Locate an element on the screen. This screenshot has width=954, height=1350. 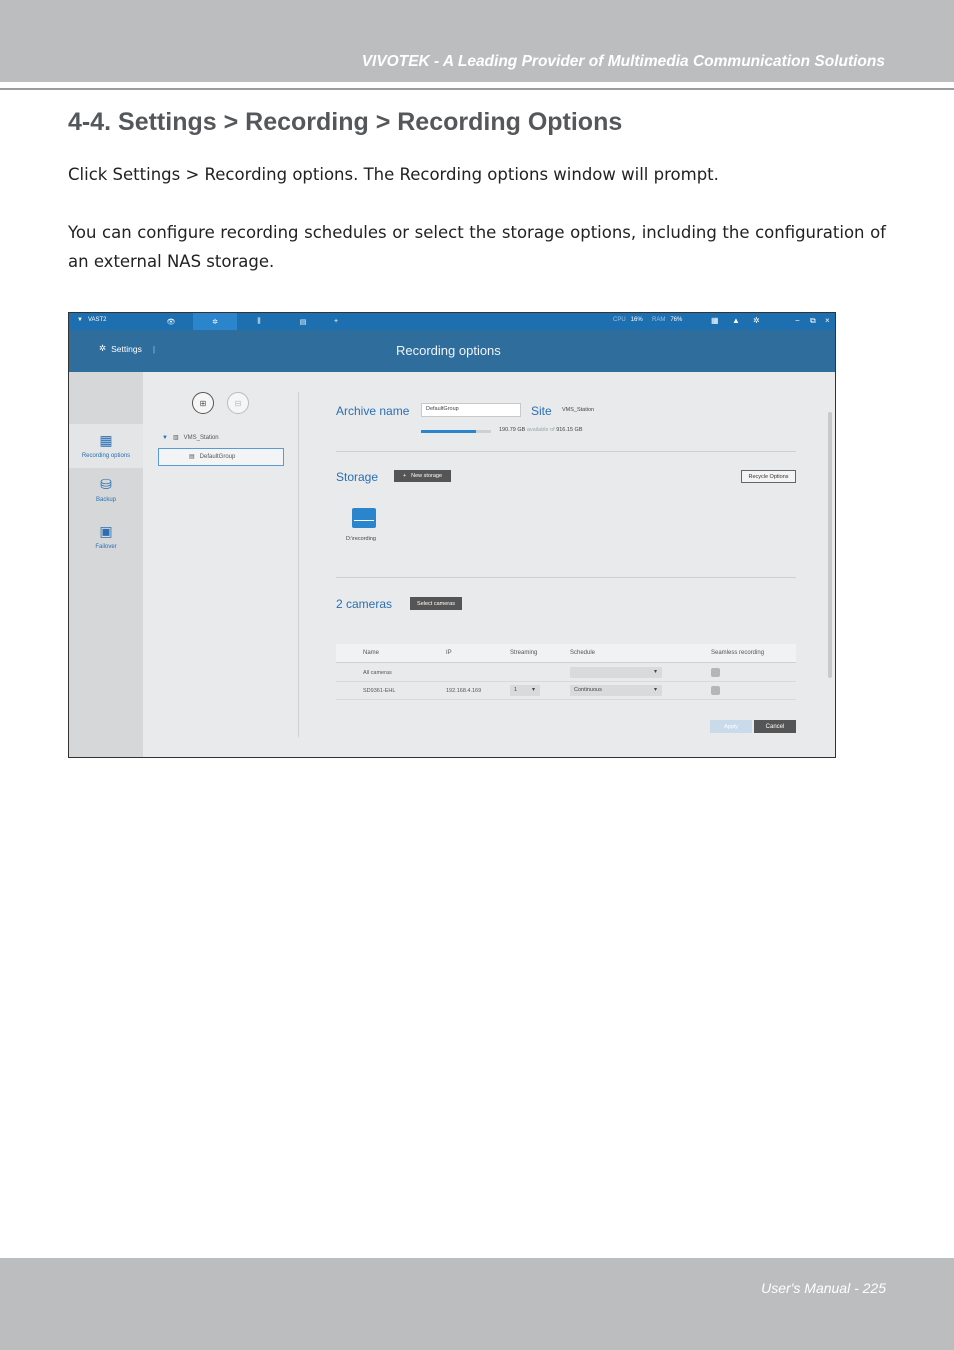
storage-usage-bar is located at coordinates (456, 431).